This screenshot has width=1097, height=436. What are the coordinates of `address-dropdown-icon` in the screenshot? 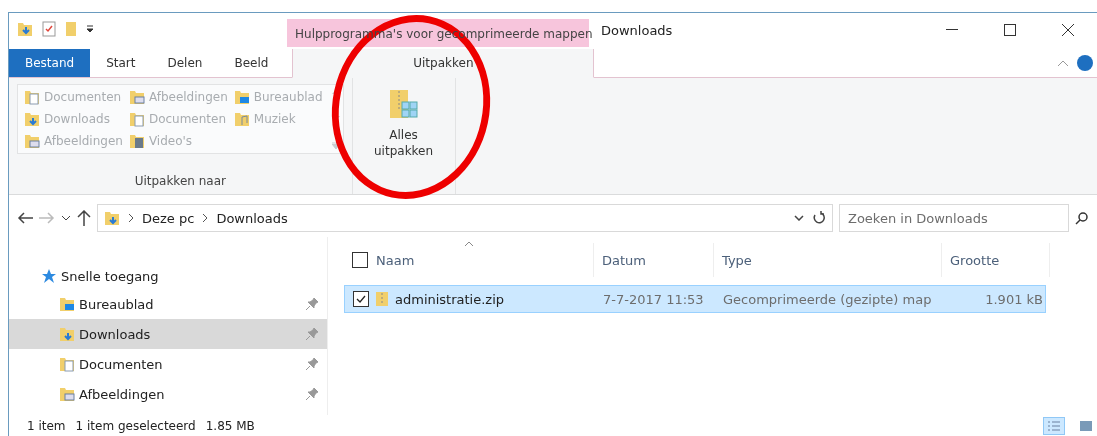 It's located at (799, 218).